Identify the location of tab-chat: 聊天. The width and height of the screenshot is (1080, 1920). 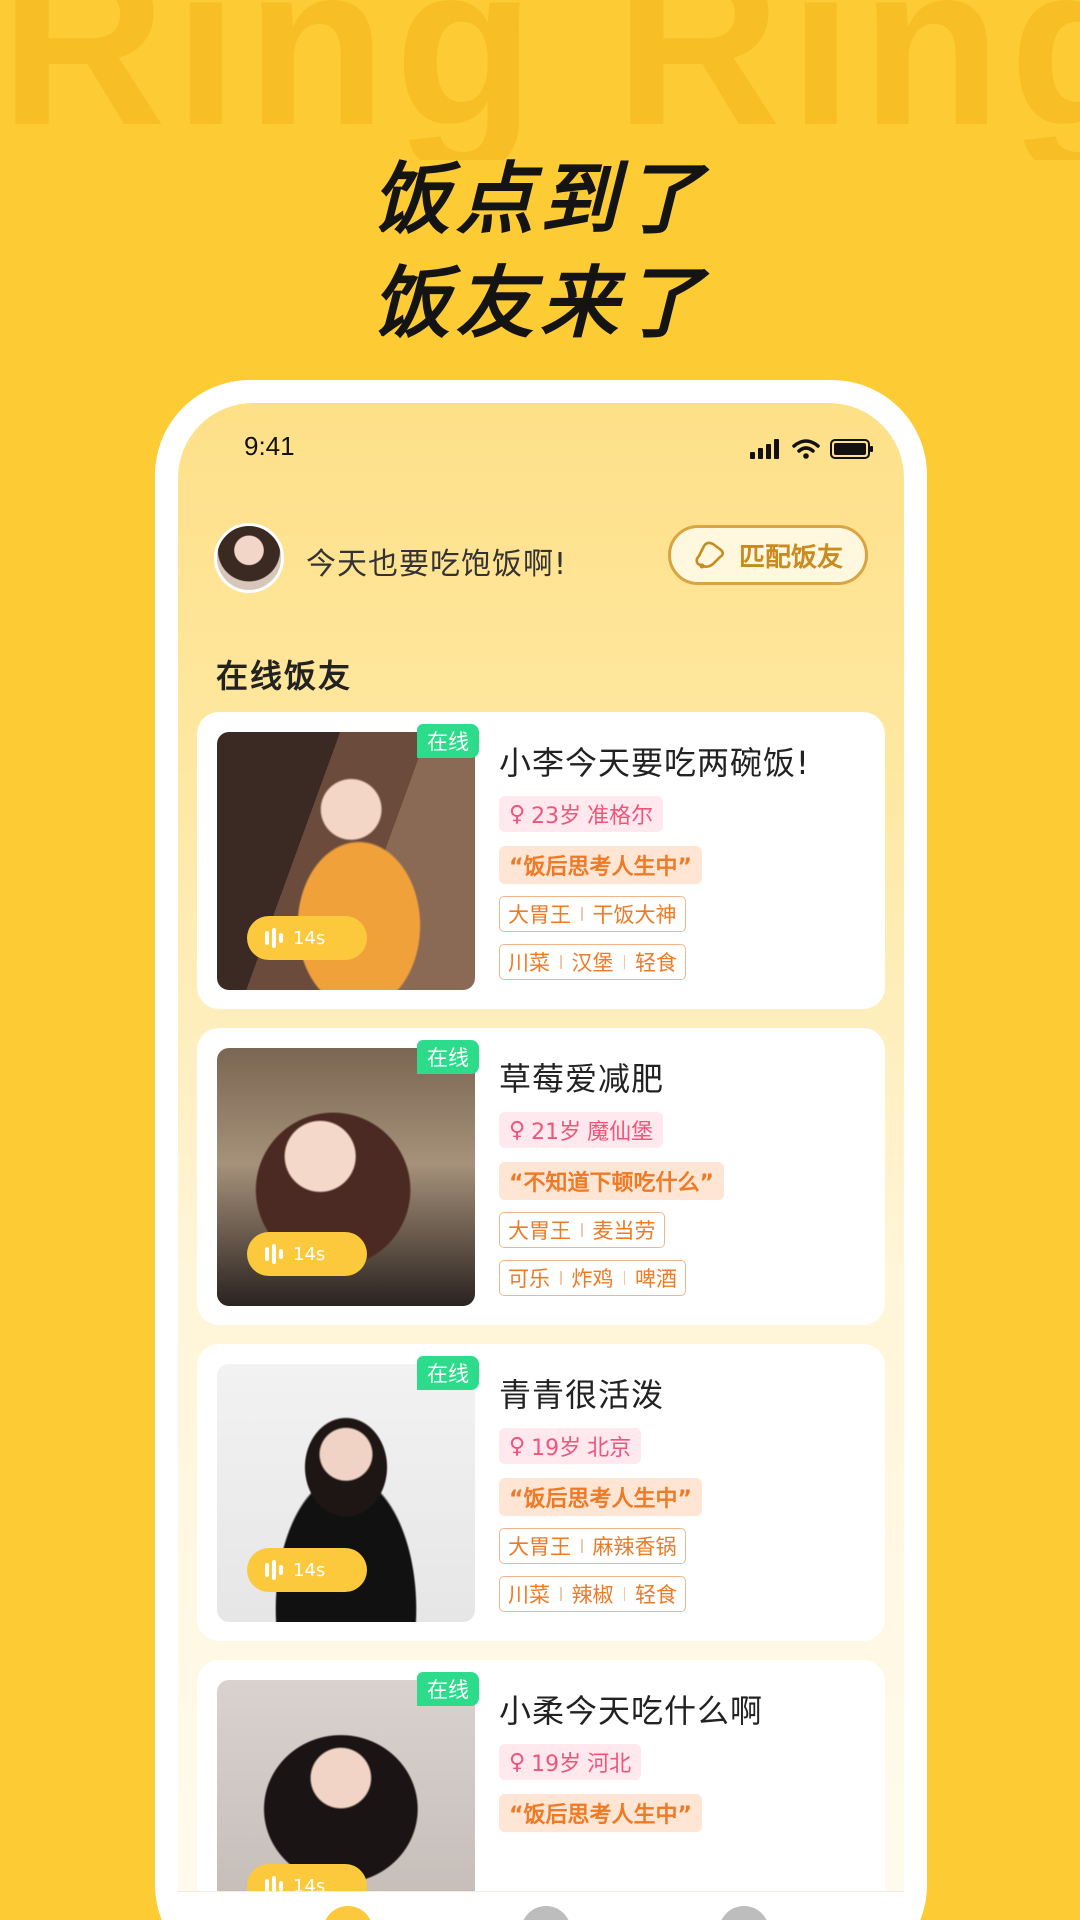
(546, 1913).